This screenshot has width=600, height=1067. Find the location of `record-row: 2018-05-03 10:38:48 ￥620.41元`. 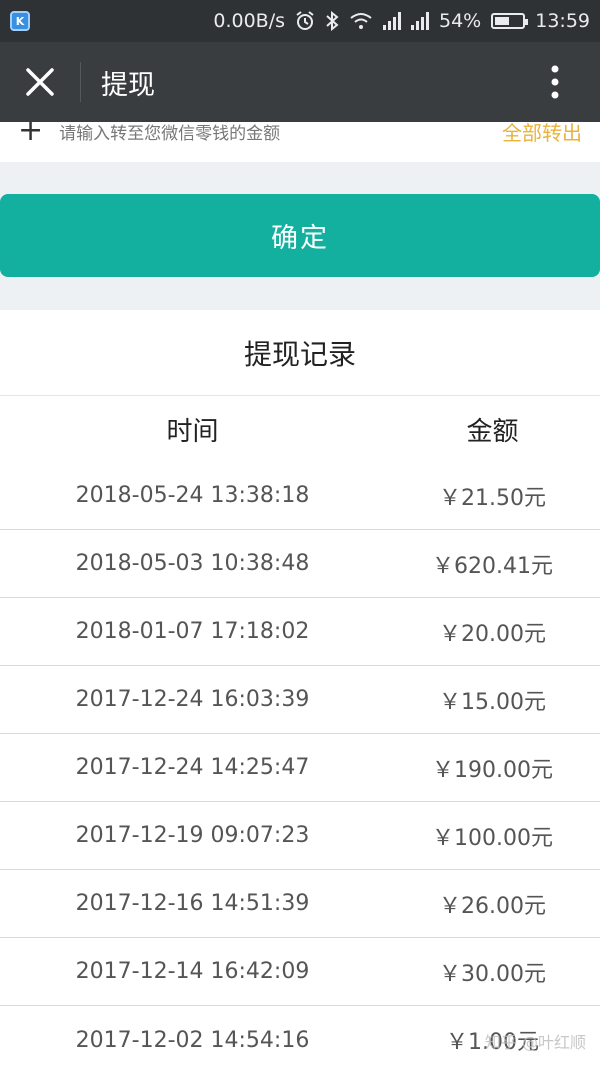

record-row: 2018-05-03 10:38:48 ￥620.41元 is located at coordinates (300, 564).